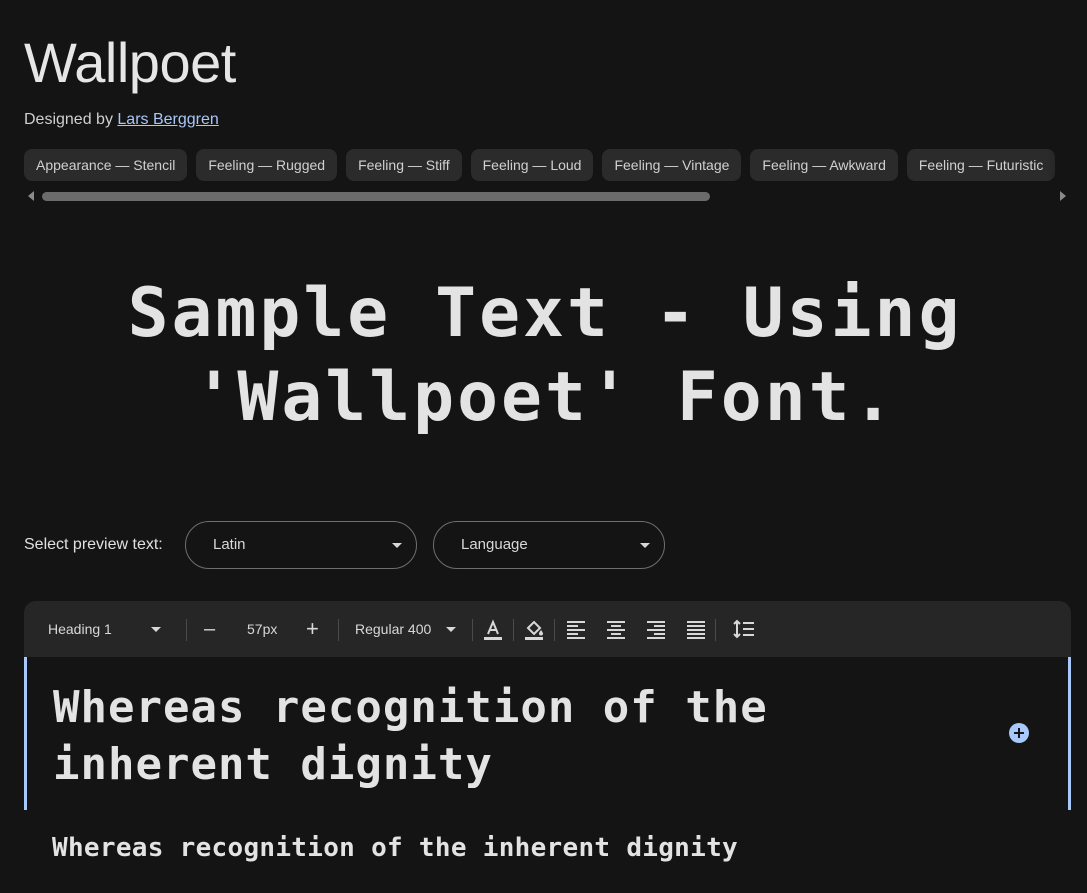  Describe the element at coordinates (301, 545) in the screenshot. I see `script-select: Latin` at that location.